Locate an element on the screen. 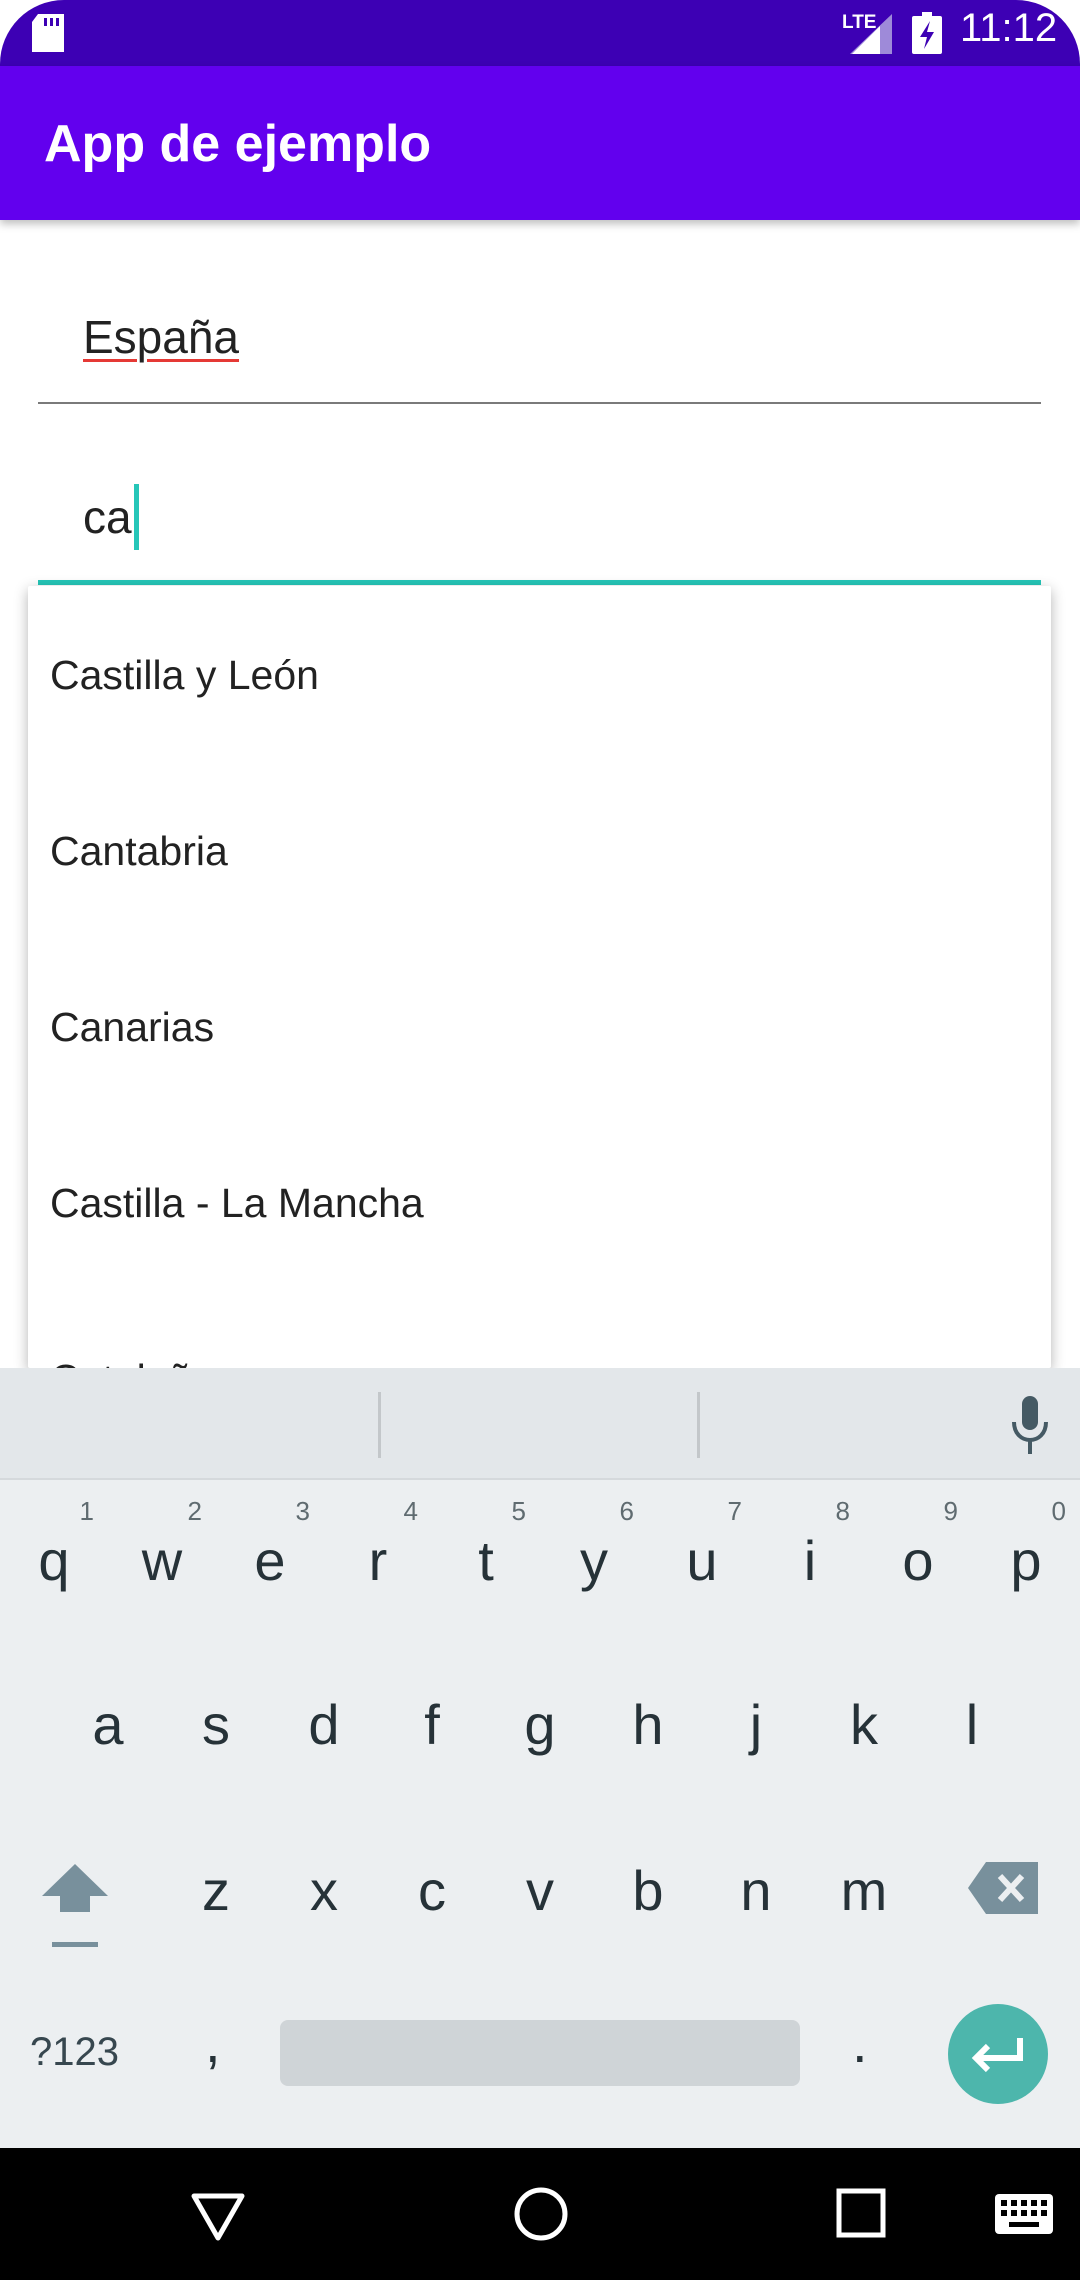  suggestion-label: Castilla - La Mancha is located at coordinates (237, 1203).